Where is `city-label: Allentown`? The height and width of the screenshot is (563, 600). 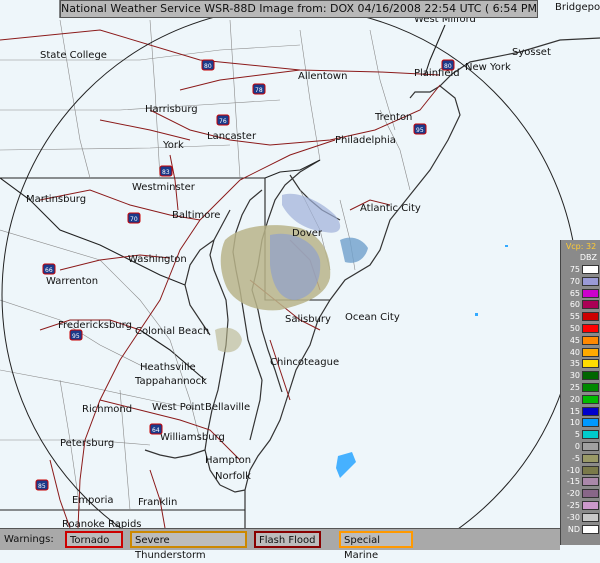 city-label: Allentown is located at coordinates (322, 76).